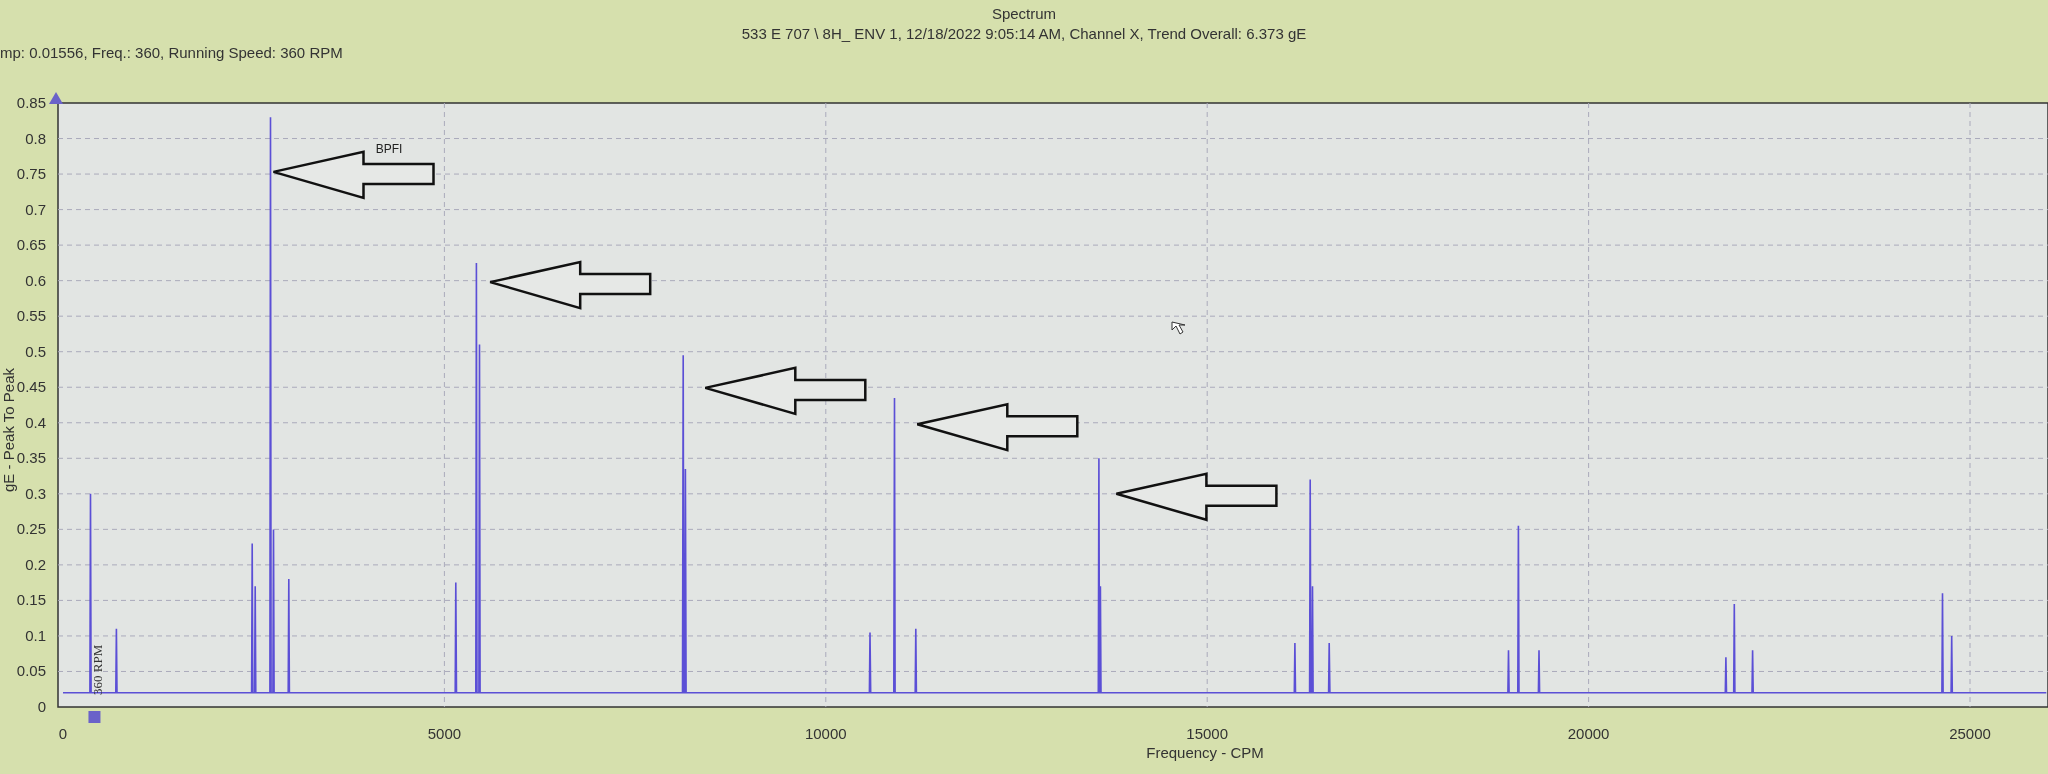 The height and width of the screenshot is (774, 2048). I want to click on y-tick-label: 0.15, so click(31, 600).